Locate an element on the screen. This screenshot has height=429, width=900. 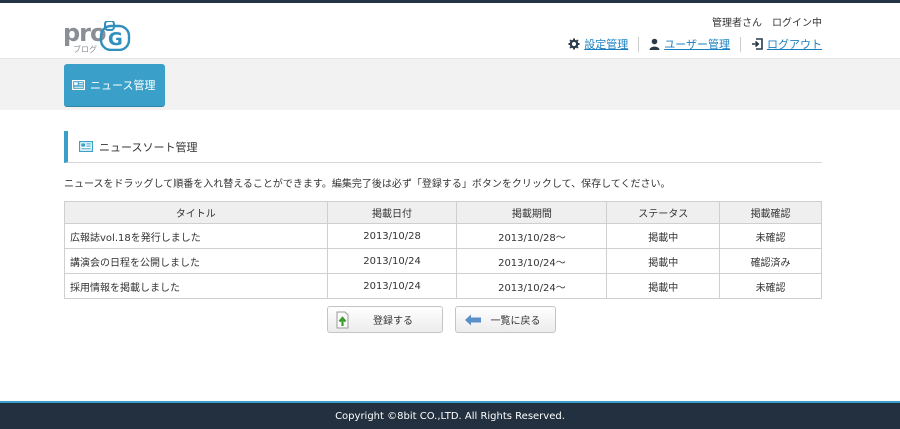
arrow-left-icon is located at coordinates (473, 320).